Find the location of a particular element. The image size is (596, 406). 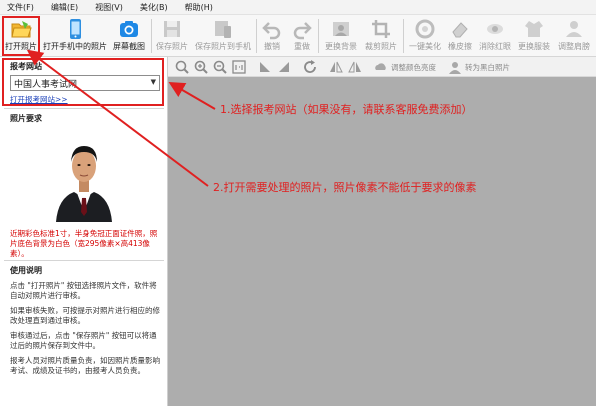

zoom-in-icon is located at coordinates (201, 67).